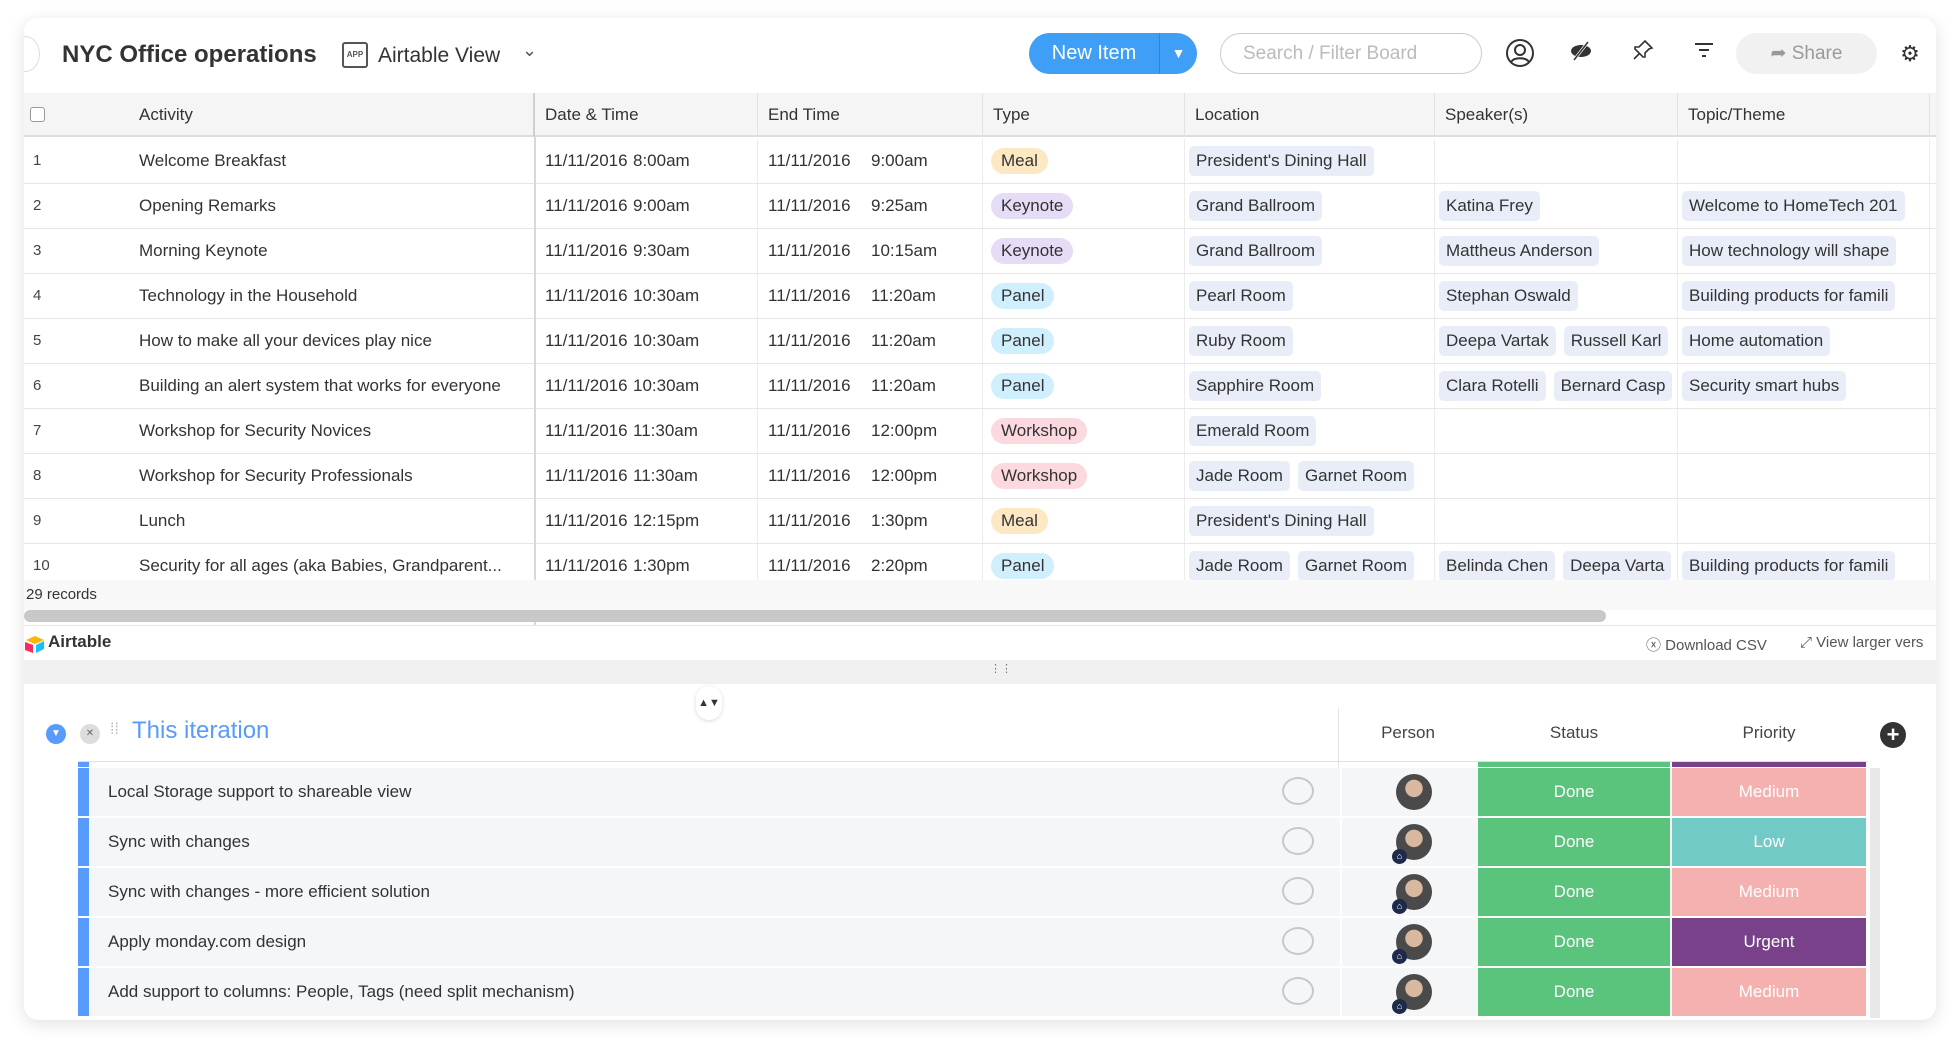 Image resolution: width=1959 pixels, height=1052 pixels. What do you see at coordinates (1351, 53) in the screenshot?
I see `search-input` at bounding box center [1351, 53].